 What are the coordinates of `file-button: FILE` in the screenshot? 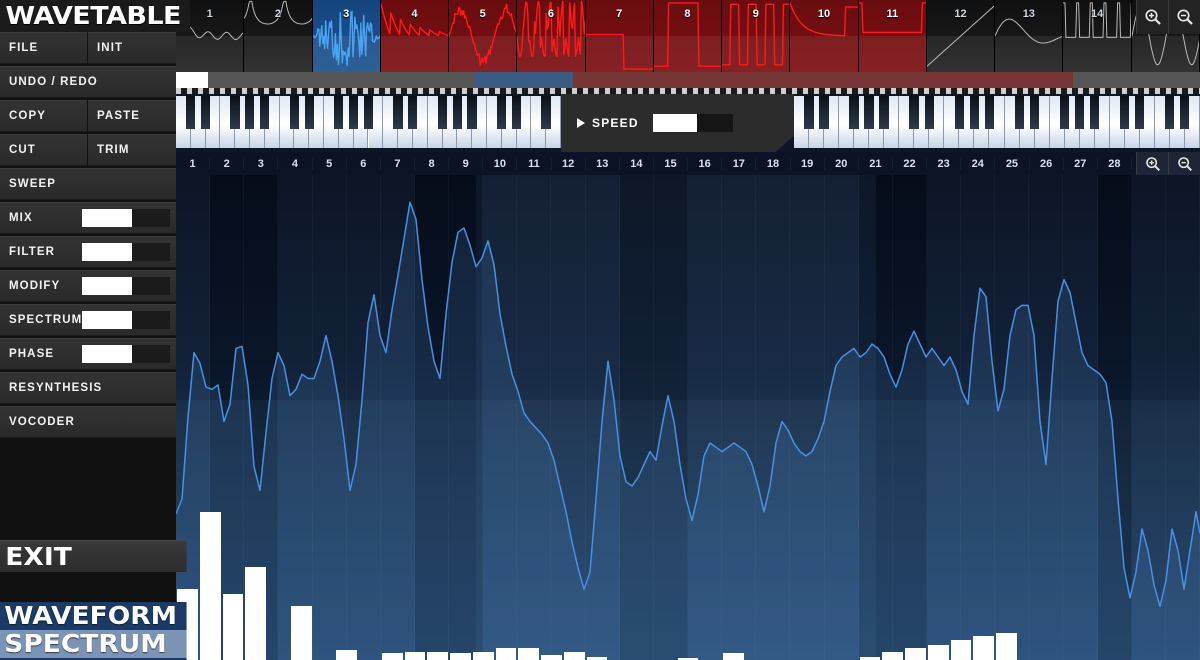 It's located at (43, 48).